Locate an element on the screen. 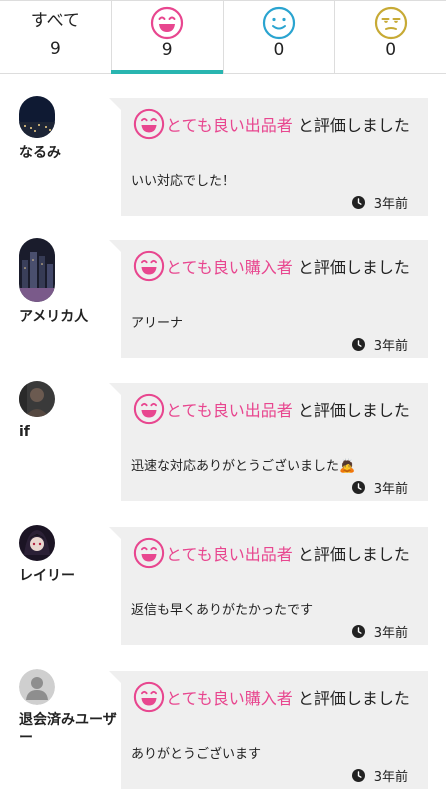 The width and height of the screenshot is (446, 800). tab-normal-count: 0 is located at coordinates (279, 50).